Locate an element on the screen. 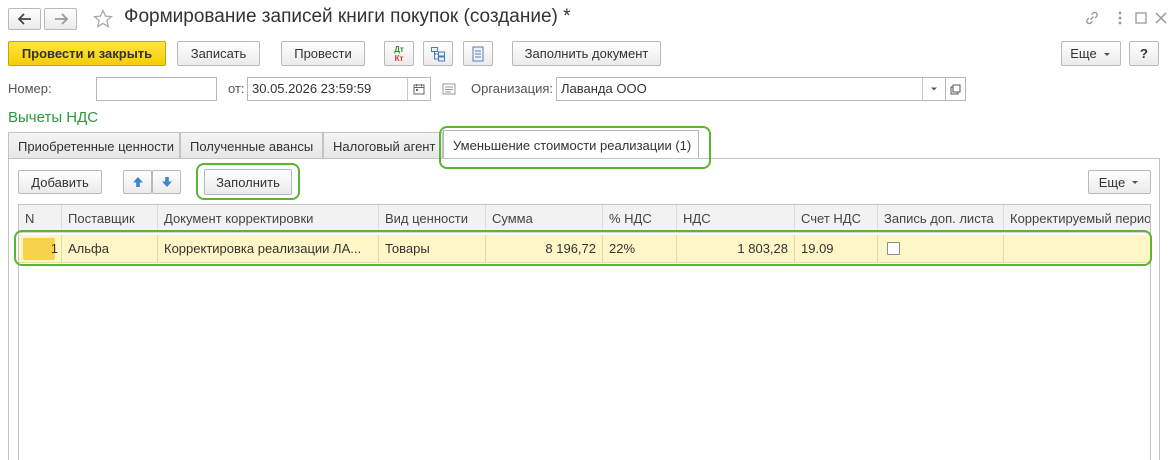 The height and width of the screenshot is (460, 1174). cell-sum: 8 196,72 is located at coordinates (544, 249).